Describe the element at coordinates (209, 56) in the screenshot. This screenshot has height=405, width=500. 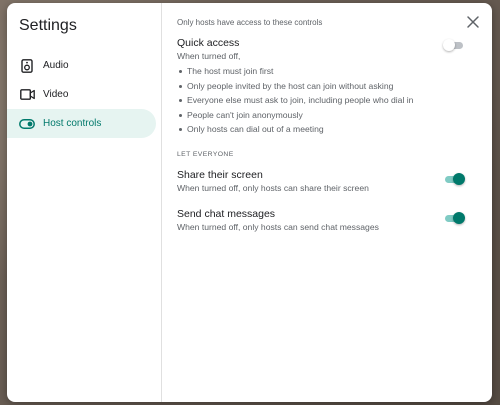
I see `setting-description: When turned off,` at that location.